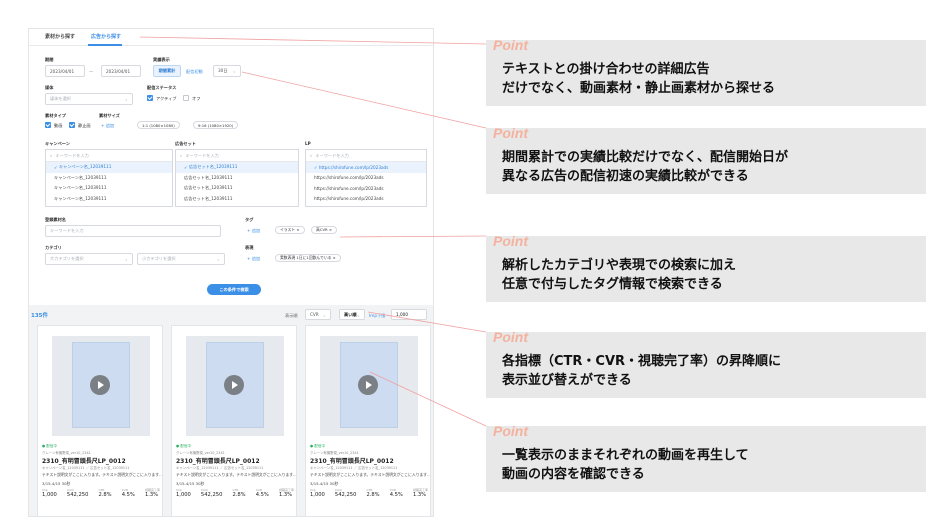 This screenshot has height=528, width=936. I want to click on display-cumulative-toggle: 期間累計, so click(167, 71).